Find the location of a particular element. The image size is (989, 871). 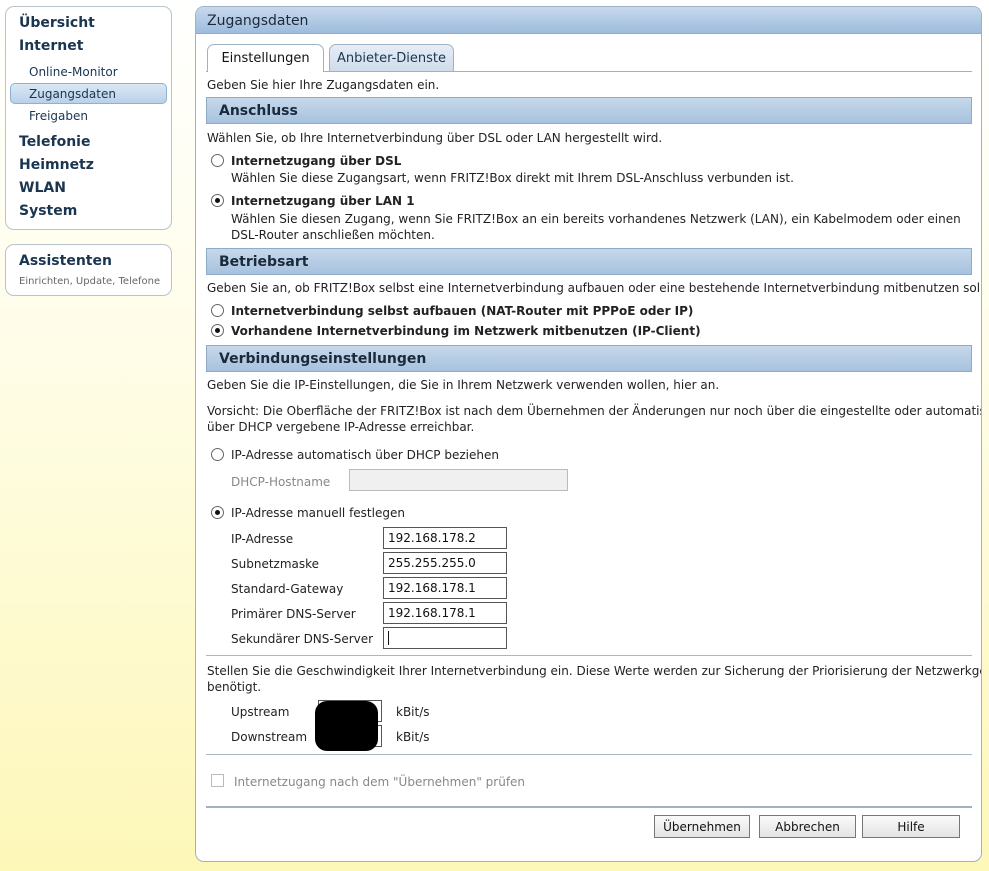

radio-ip-client is located at coordinates (217, 330).